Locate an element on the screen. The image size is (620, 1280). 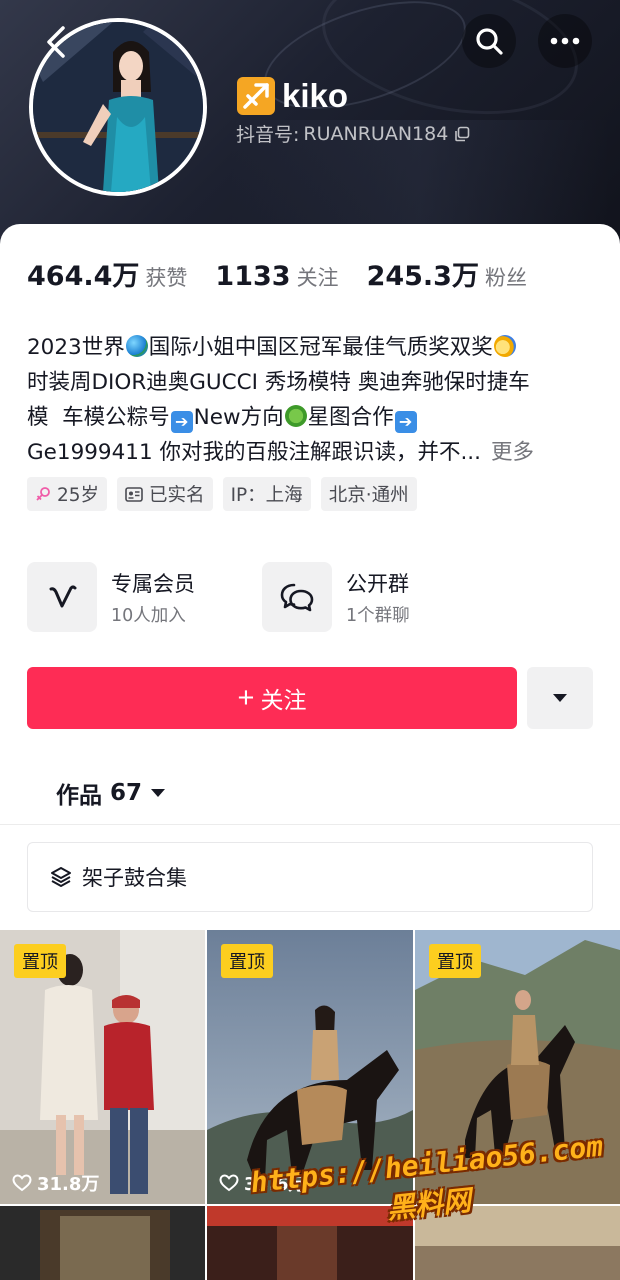
tag-label: IP：上海 is located at coordinates (266, 495).